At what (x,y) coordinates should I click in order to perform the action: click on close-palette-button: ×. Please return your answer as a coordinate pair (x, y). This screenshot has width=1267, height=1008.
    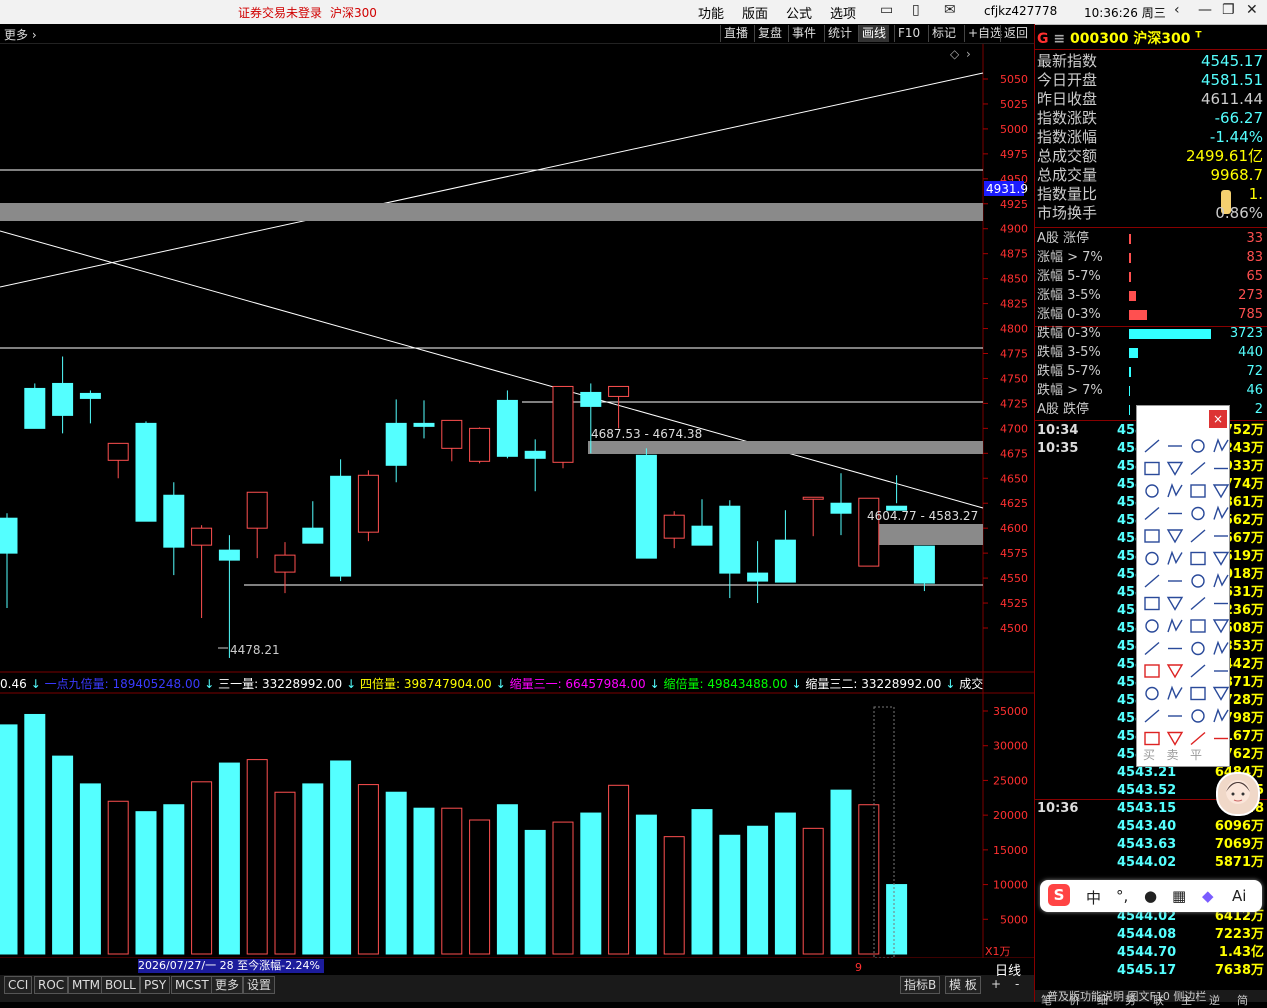
    Looking at the image, I should click on (1218, 419).